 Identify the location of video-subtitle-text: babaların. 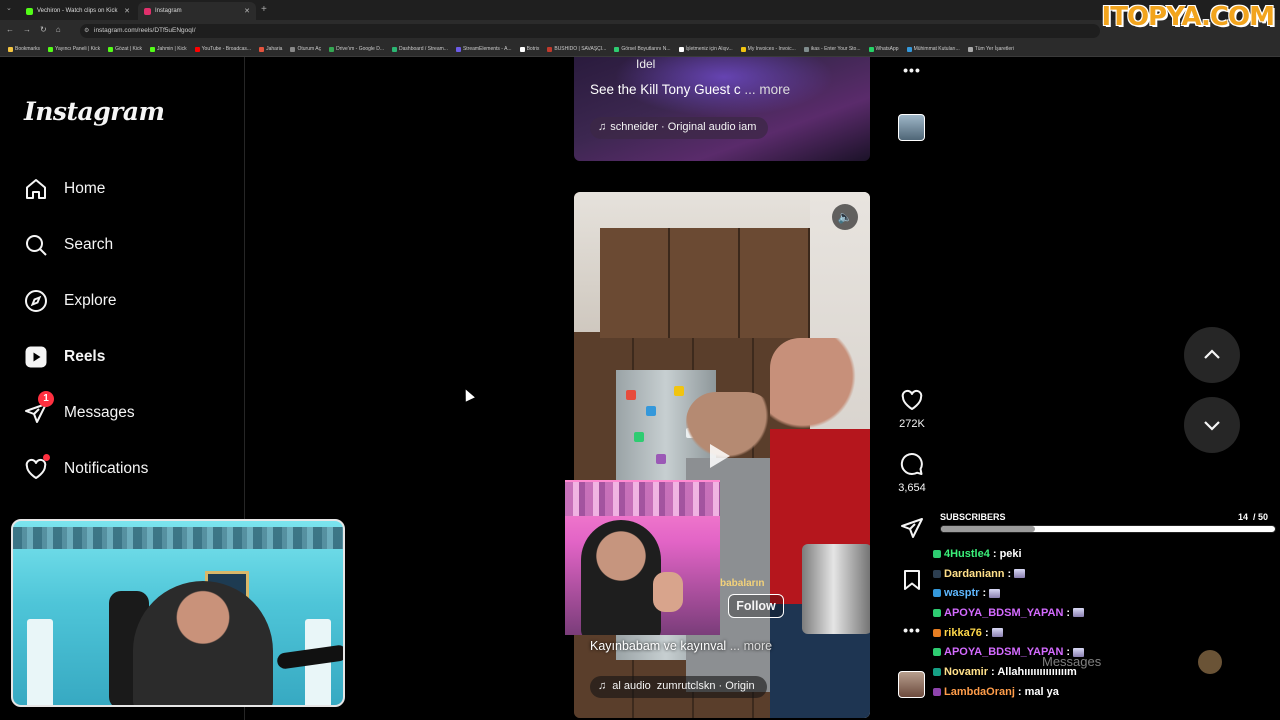
(742, 583).